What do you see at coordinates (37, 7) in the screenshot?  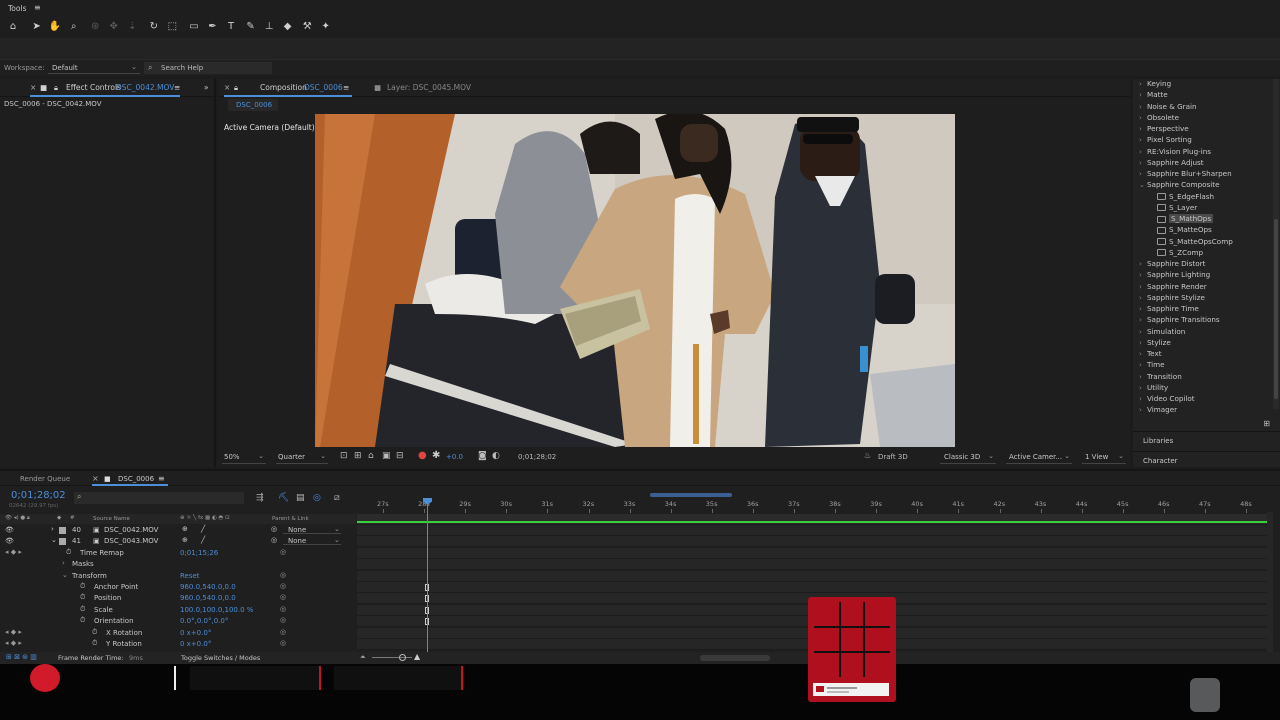 I see `hamburger-icon: ≡` at bounding box center [37, 7].